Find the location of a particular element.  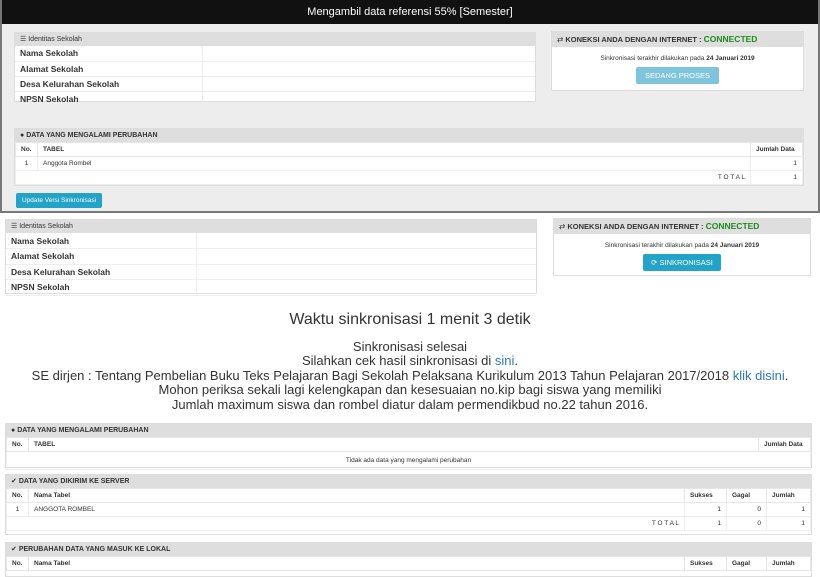

sync-duration: Waktu sinkronisasi 1 menit 3 detik is located at coordinates (410, 319).